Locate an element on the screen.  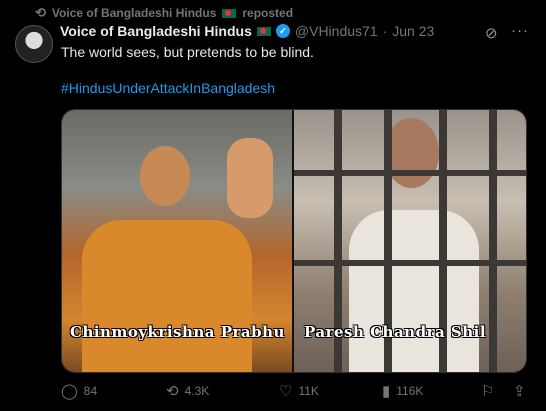
avatar is located at coordinates (34, 44).